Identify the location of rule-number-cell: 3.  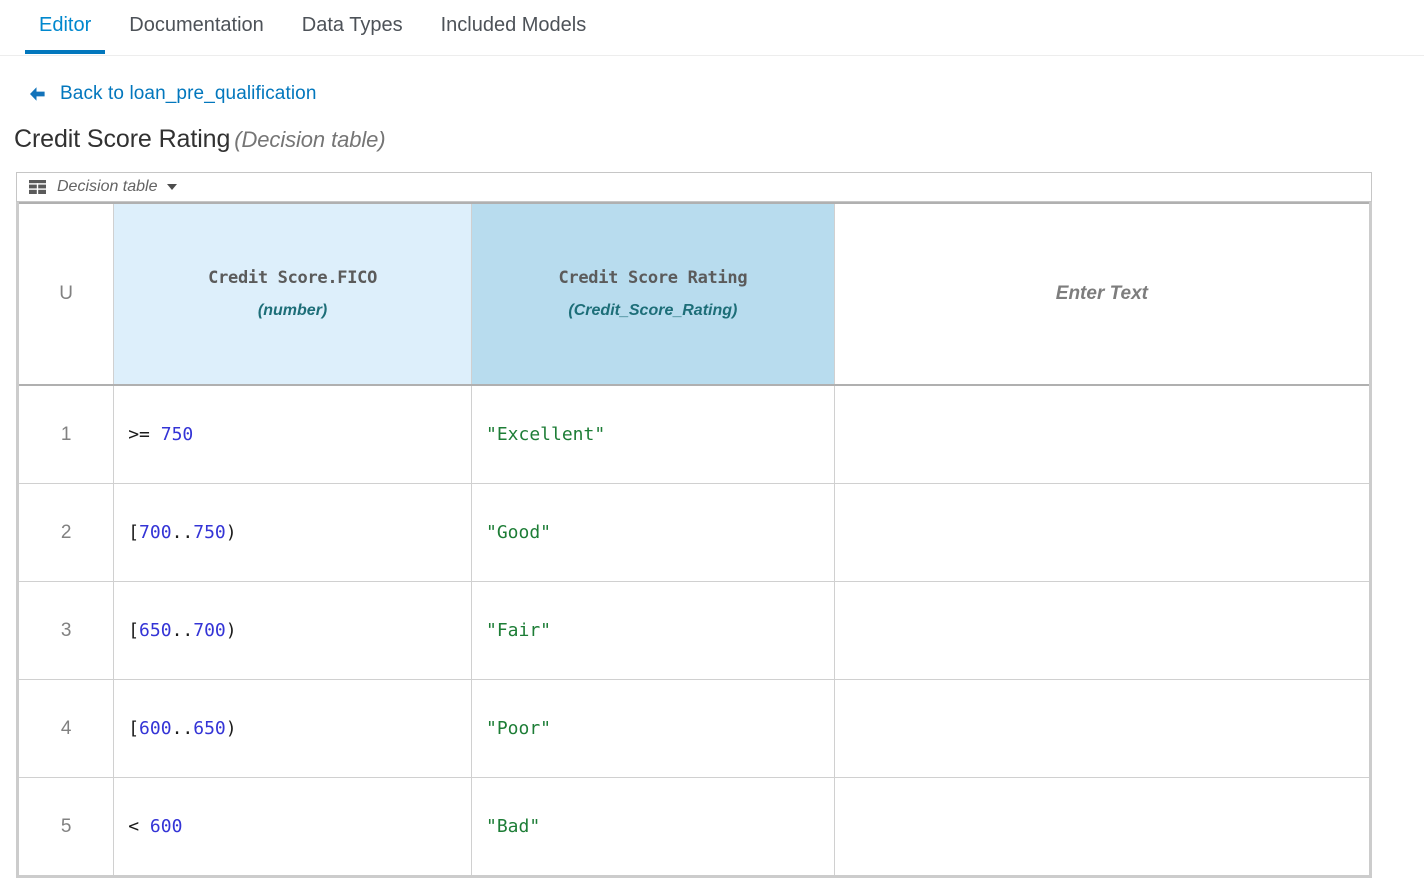
(65, 630).